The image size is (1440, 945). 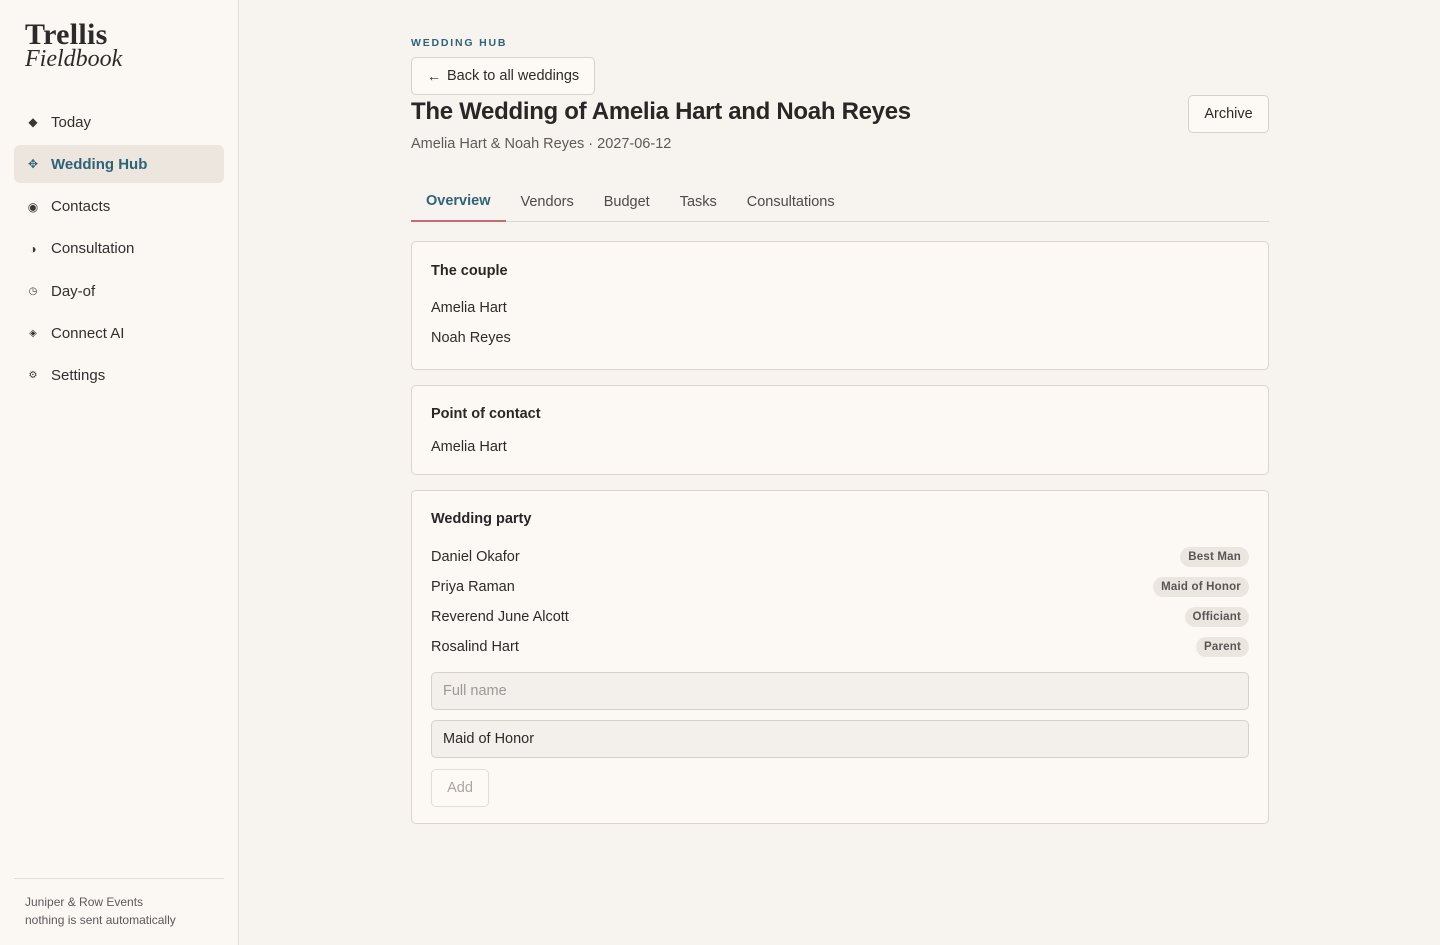 I want to click on role-badge: Maid of Honor, so click(x=1201, y=587).